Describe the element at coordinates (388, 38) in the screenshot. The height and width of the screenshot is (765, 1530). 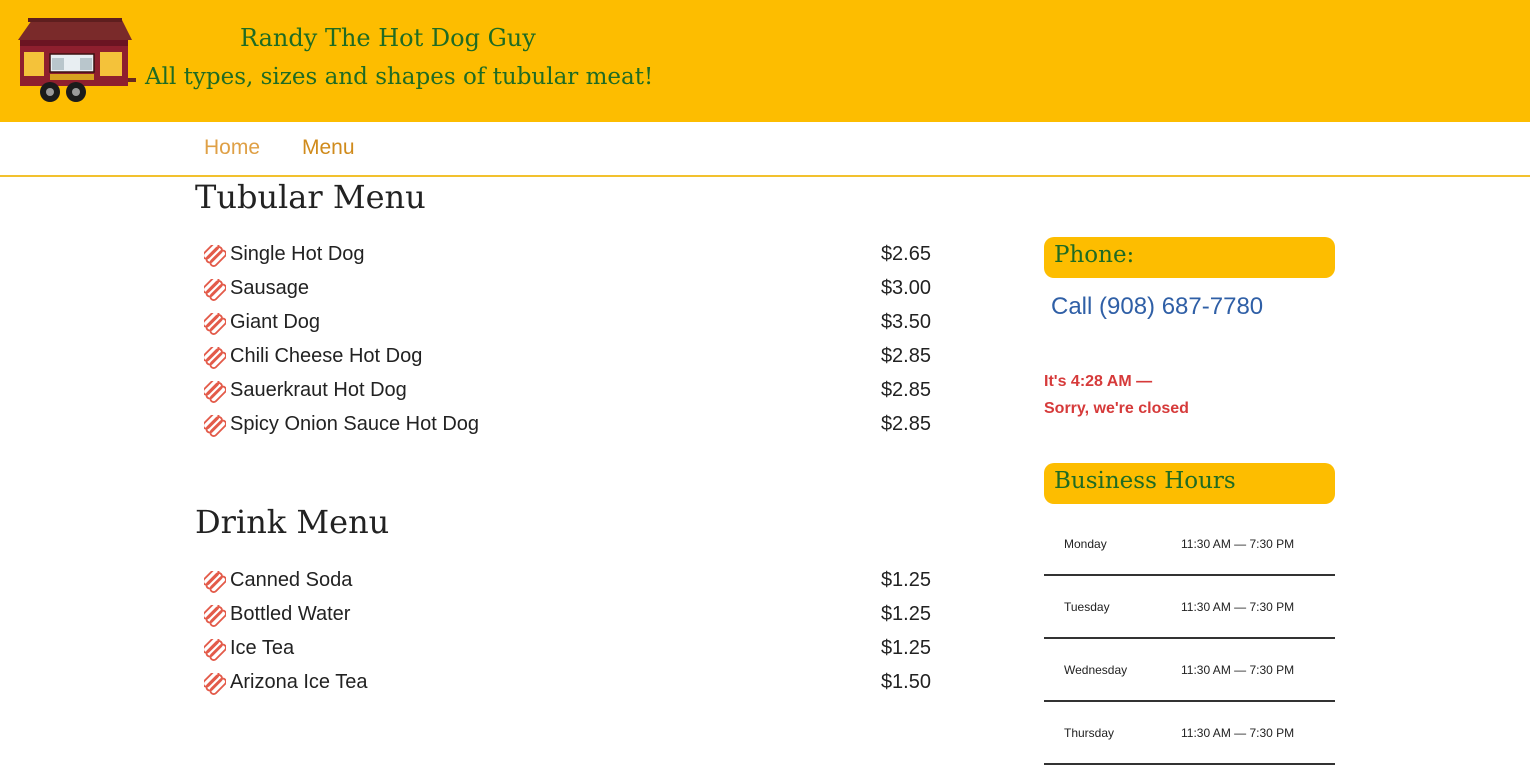
I see `site-title: Randy The Hot Dog Guy` at that location.